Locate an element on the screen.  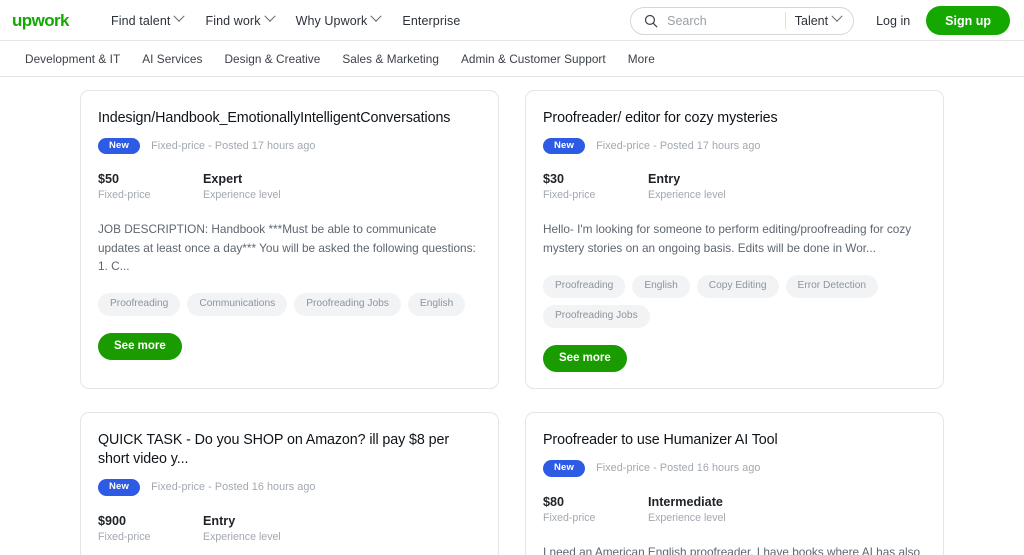
job-experience-value: Intermediate is located at coordinates (685, 501).